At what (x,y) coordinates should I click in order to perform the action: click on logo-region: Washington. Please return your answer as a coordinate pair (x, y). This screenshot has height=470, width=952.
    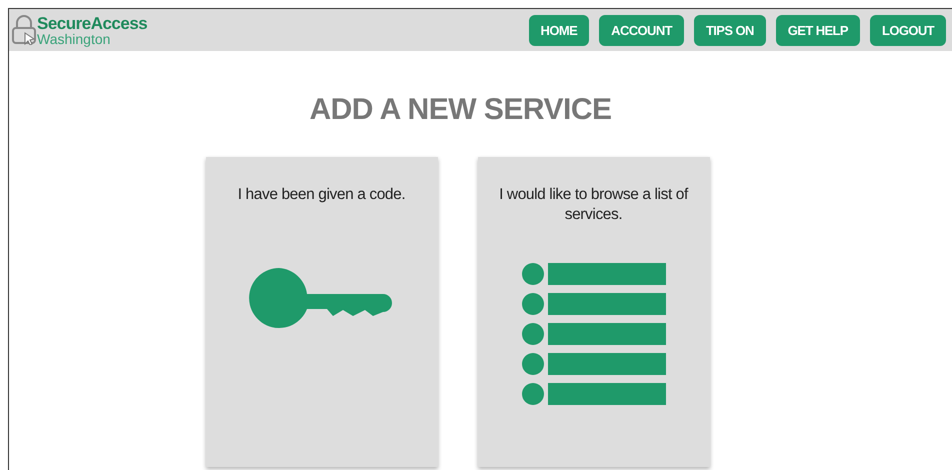
    Looking at the image, I should click on (74, 39).